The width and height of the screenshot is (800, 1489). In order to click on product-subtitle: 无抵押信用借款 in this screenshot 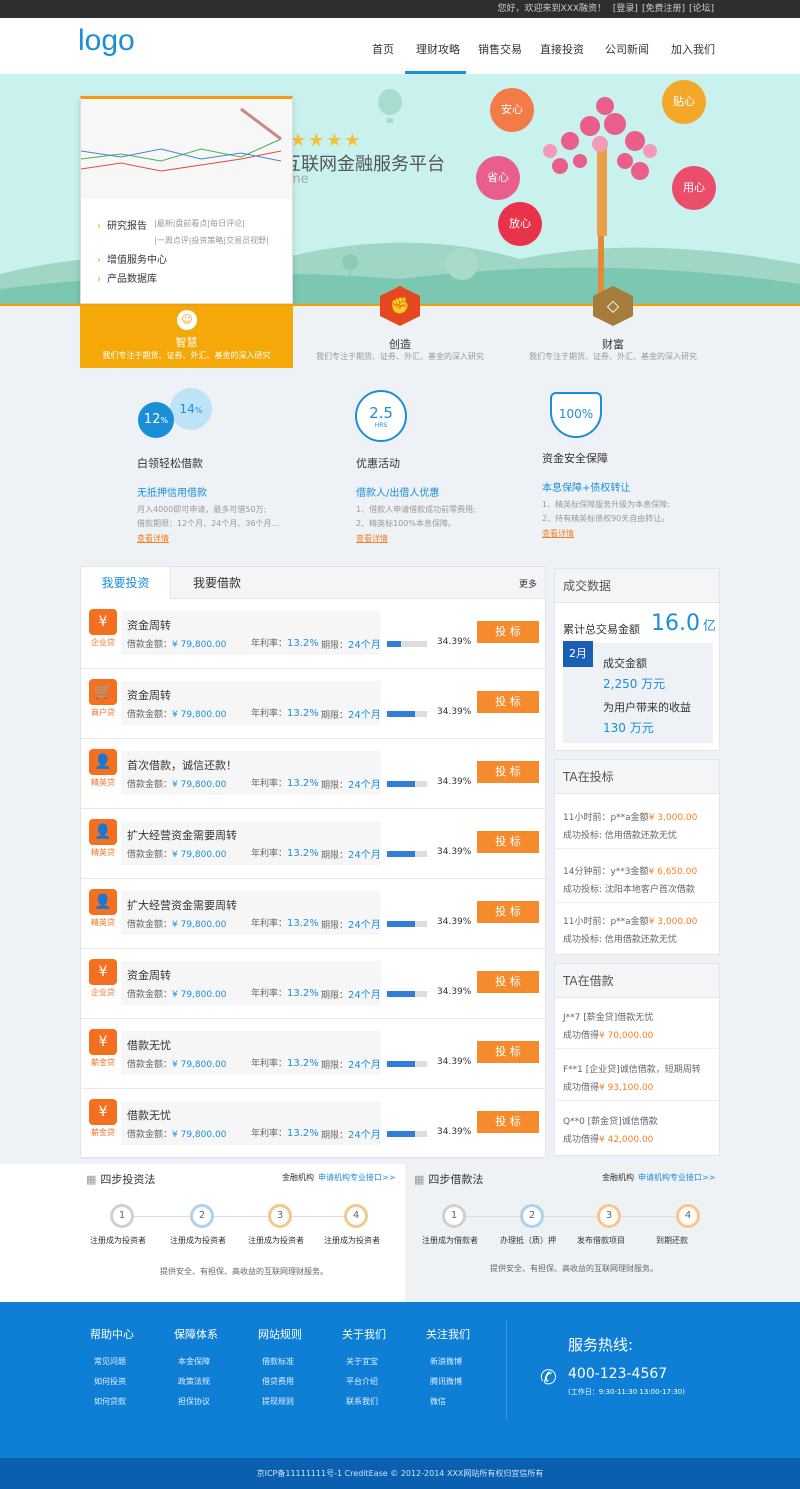, I will do `click(172, 491)`.